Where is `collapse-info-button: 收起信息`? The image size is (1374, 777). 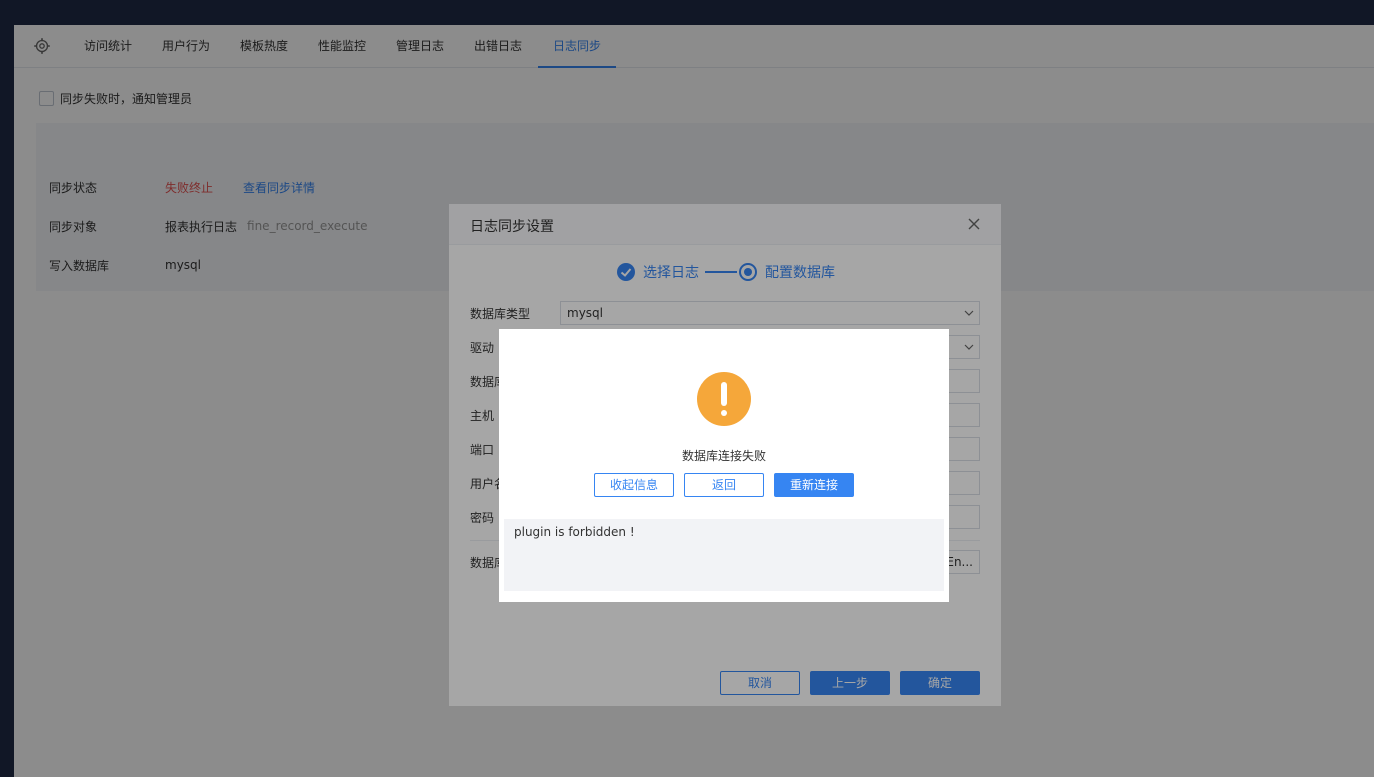
collapse-info-button: 收起信息 is located at coordinates (634, 485).